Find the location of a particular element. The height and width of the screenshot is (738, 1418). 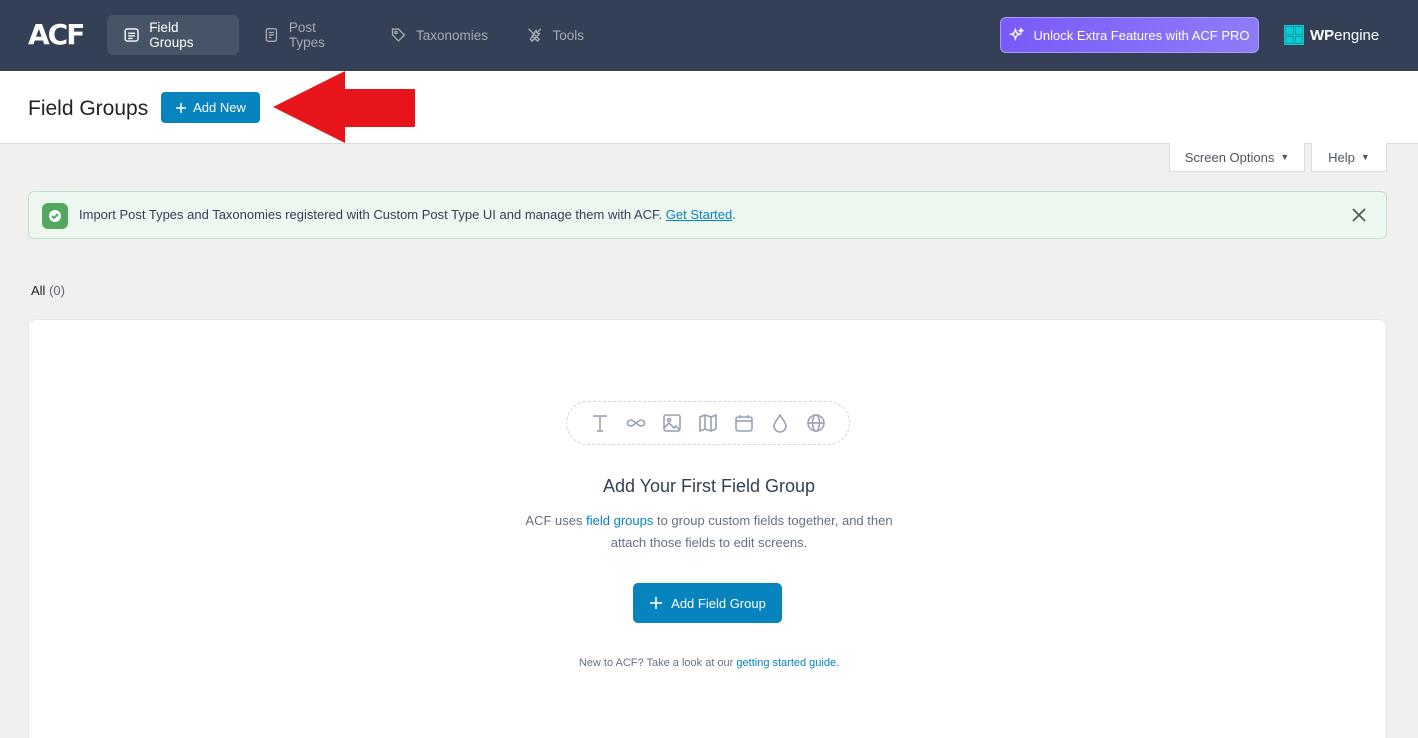

empty-state-title: Add Your First Field Group is located at coordinates (709, 486).